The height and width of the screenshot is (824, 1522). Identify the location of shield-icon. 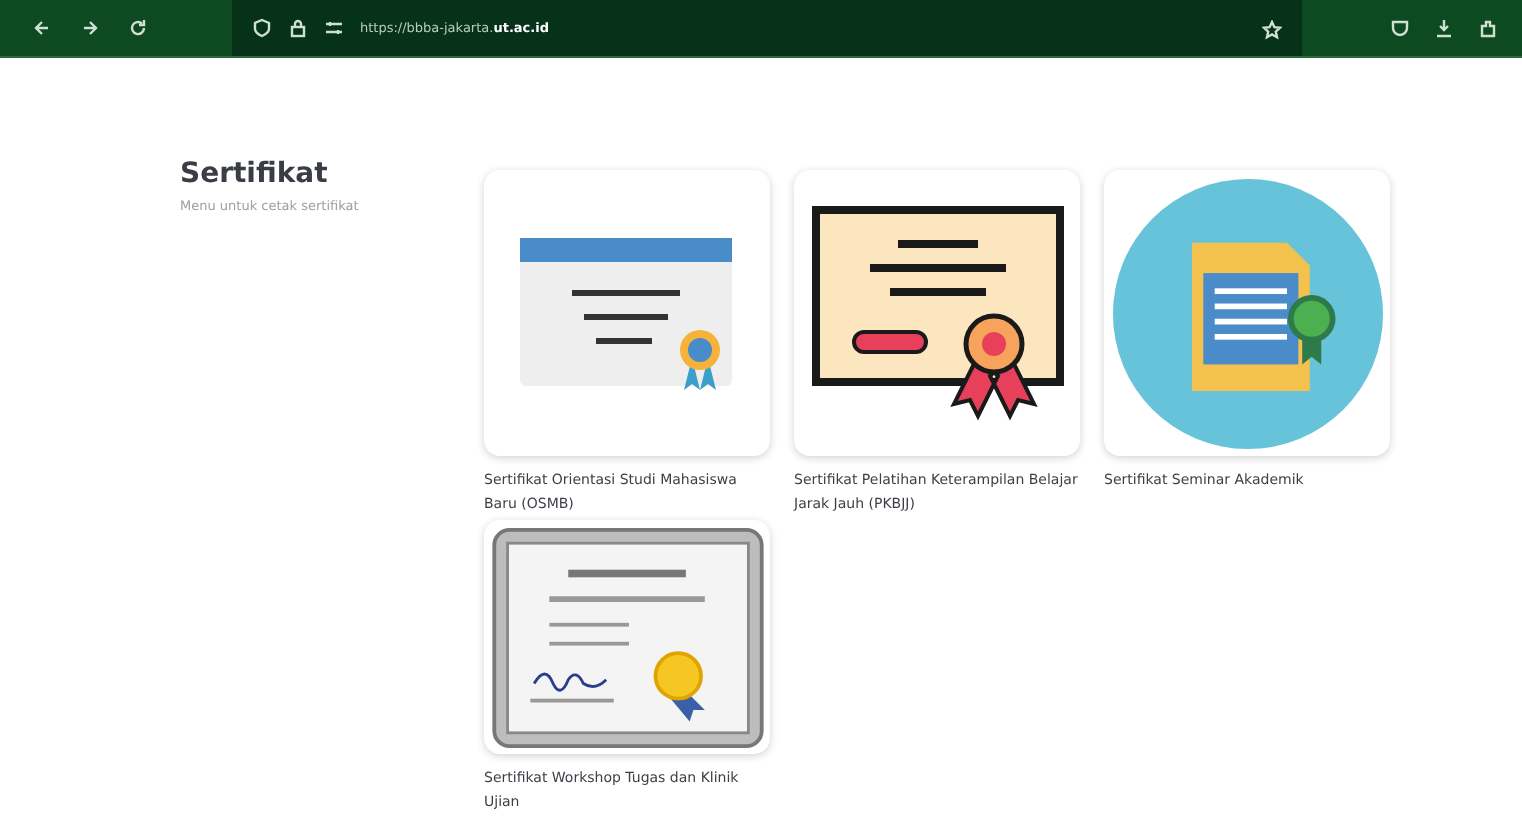
(262, 28).